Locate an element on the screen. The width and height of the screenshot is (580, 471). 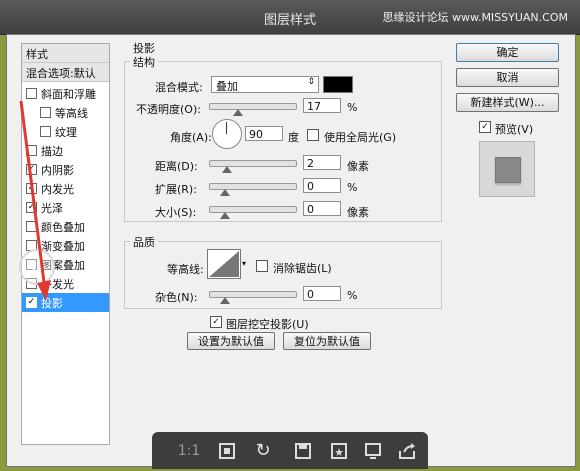
quality-title: 品质 is located at coordinates (144, 242).